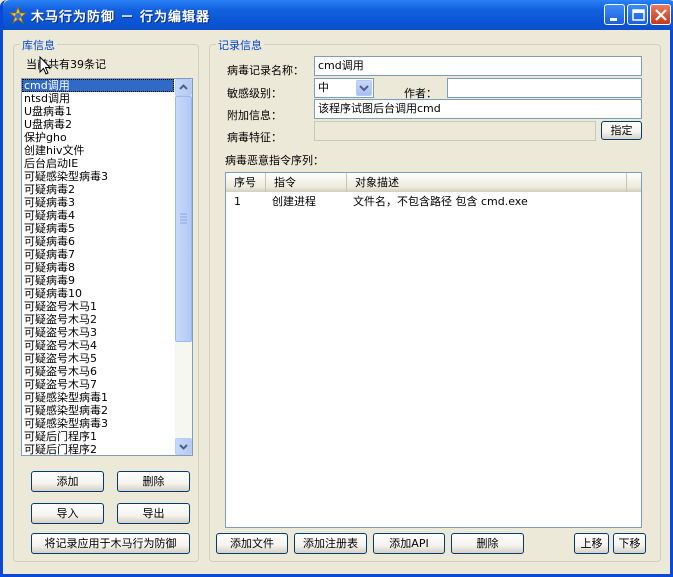  Describe the element at coordinates (98, 319) in the screenshot. I see `list-item: 可疑盗号木马2` at that location.